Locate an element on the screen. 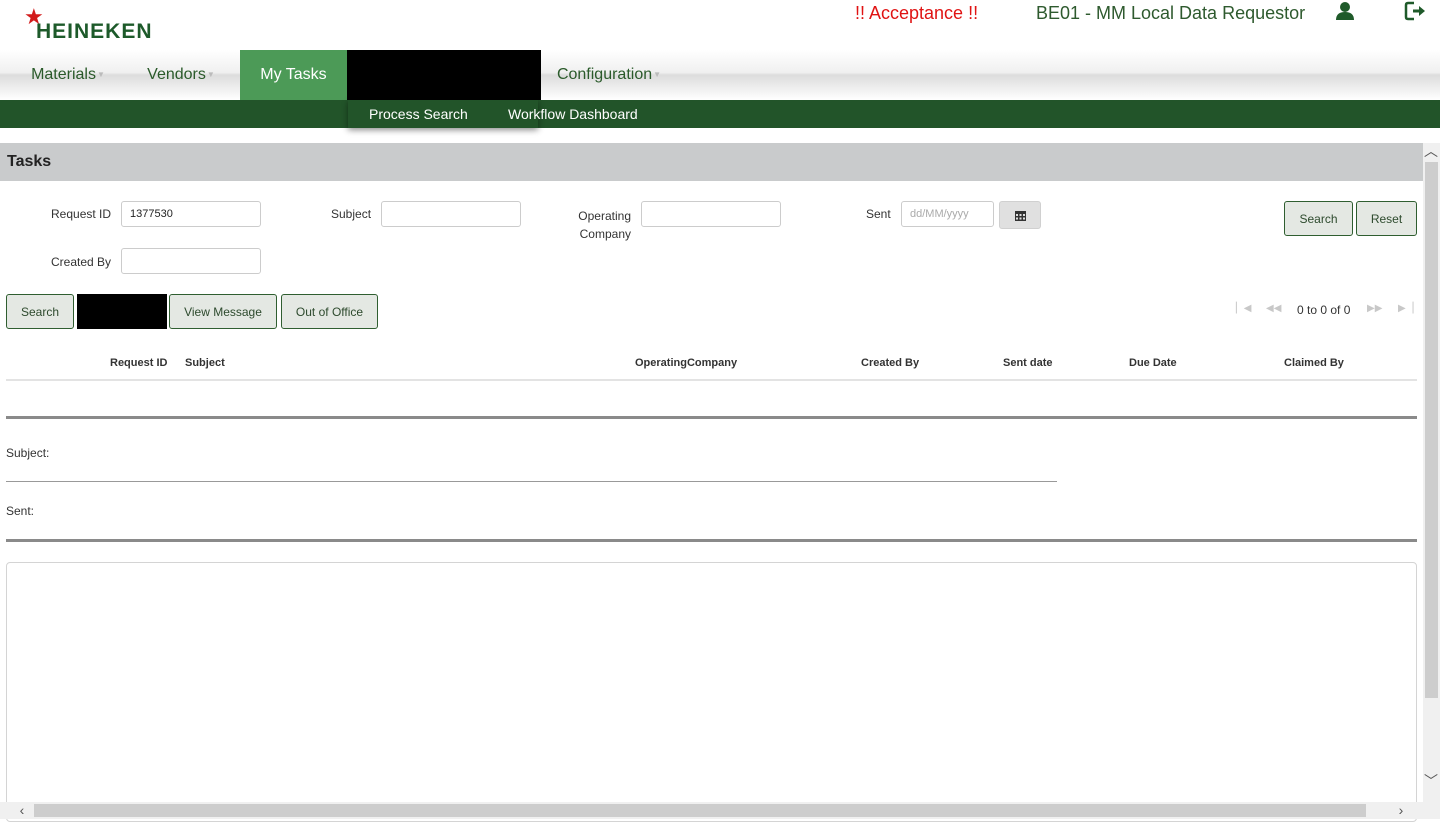  scroll-left-icon: ‹ is located at coordinates (22, 810).